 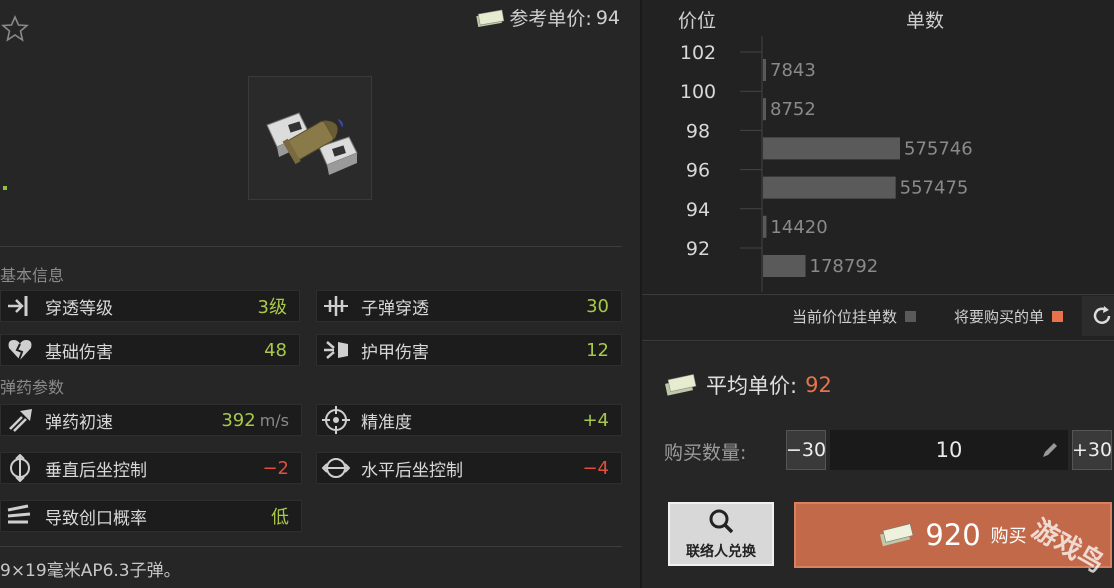 I want to click on stat-label: 基础伤害, so click(x=79, y=352).